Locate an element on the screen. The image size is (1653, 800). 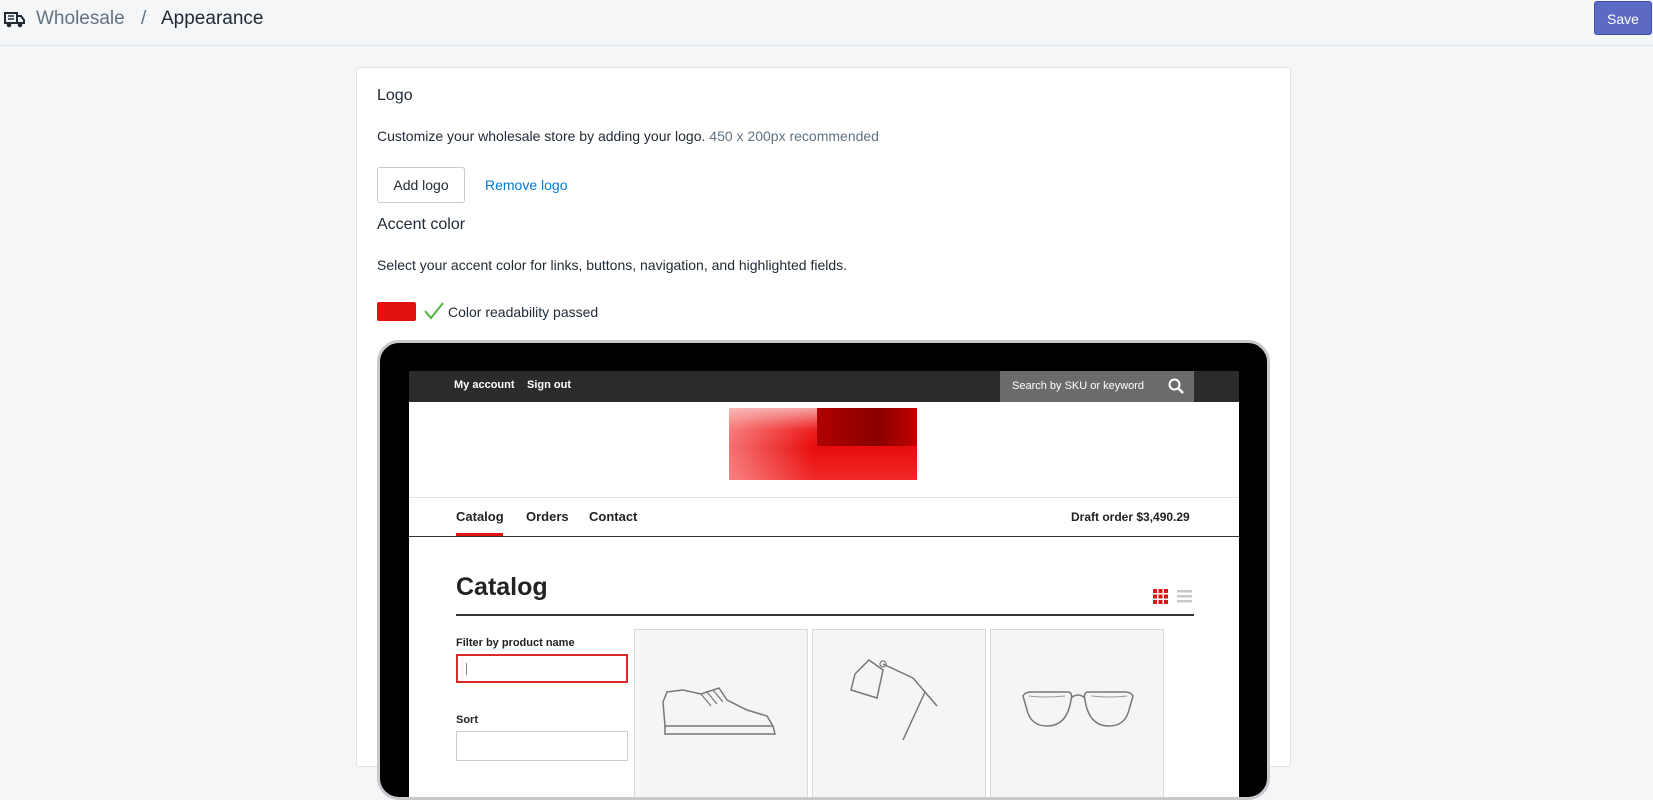
preview-filter-label: Filter by product name is located at coordinates (515, 643).